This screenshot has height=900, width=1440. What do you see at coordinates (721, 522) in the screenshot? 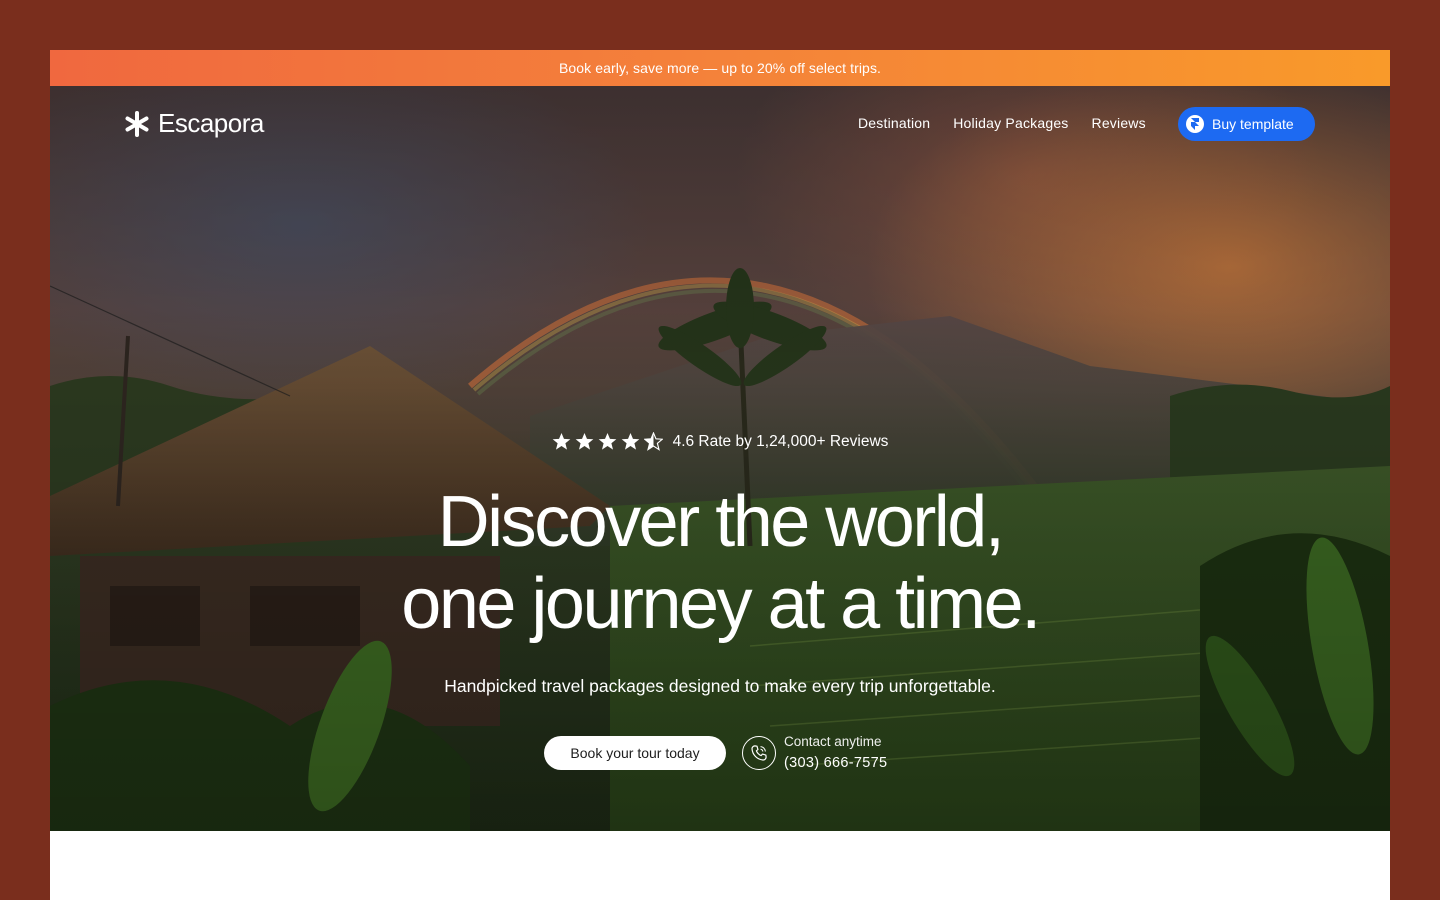
I see `headline-line-1: Discover the world,` at bounding box center [721, 522].